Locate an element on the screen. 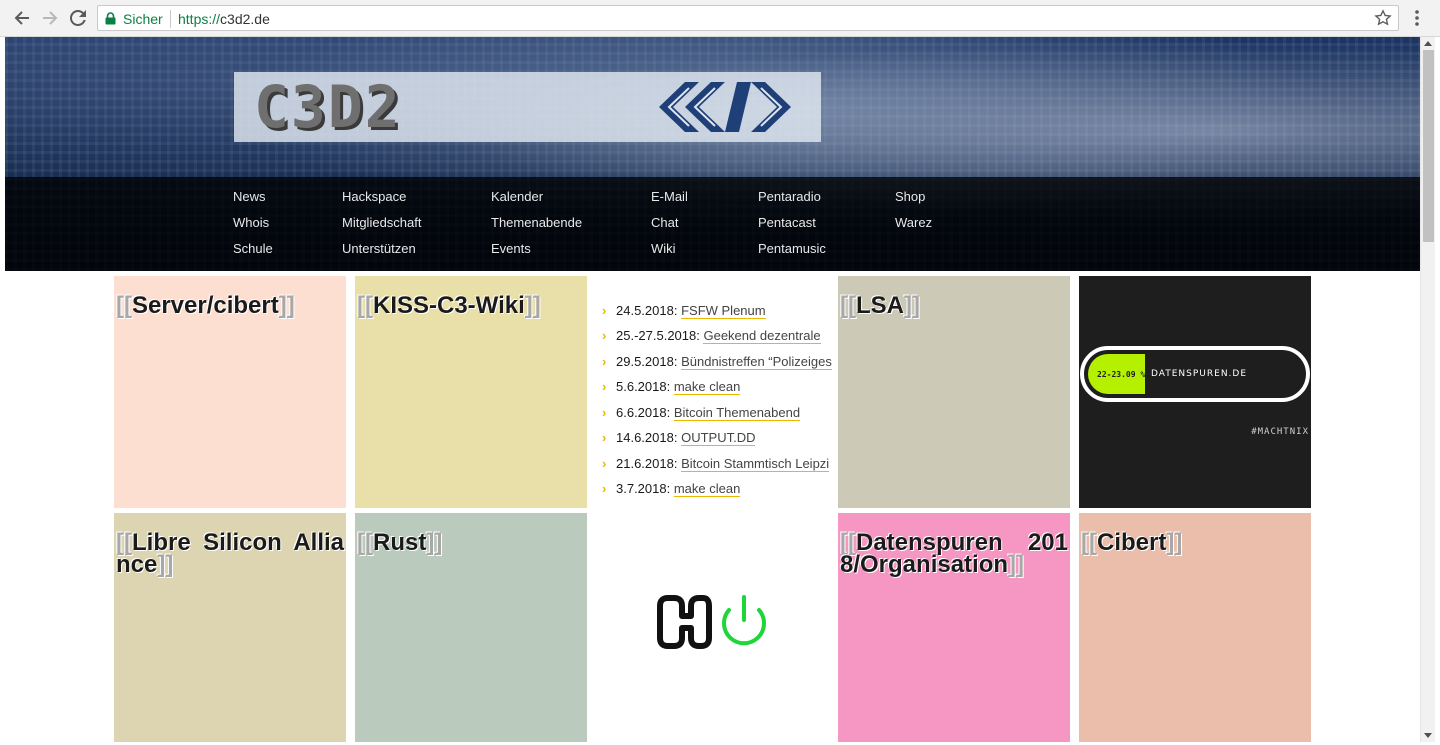 Image resolution: width=1440 pixels, height=745 pixels. event-link: OUTPUT.DD is located at coordinates (718, 438).